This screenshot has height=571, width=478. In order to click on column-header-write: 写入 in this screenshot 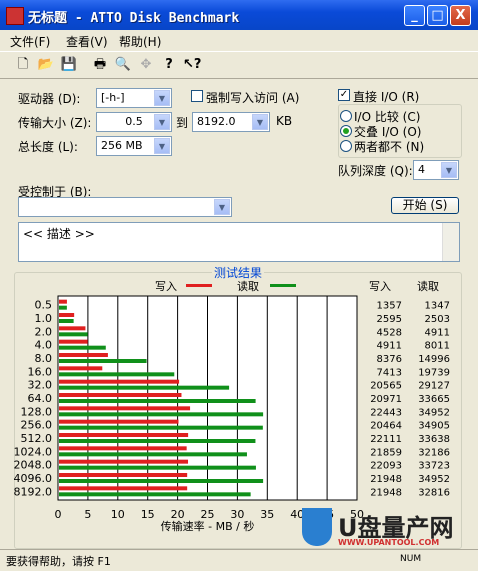, I will do `click(380, 286)`.